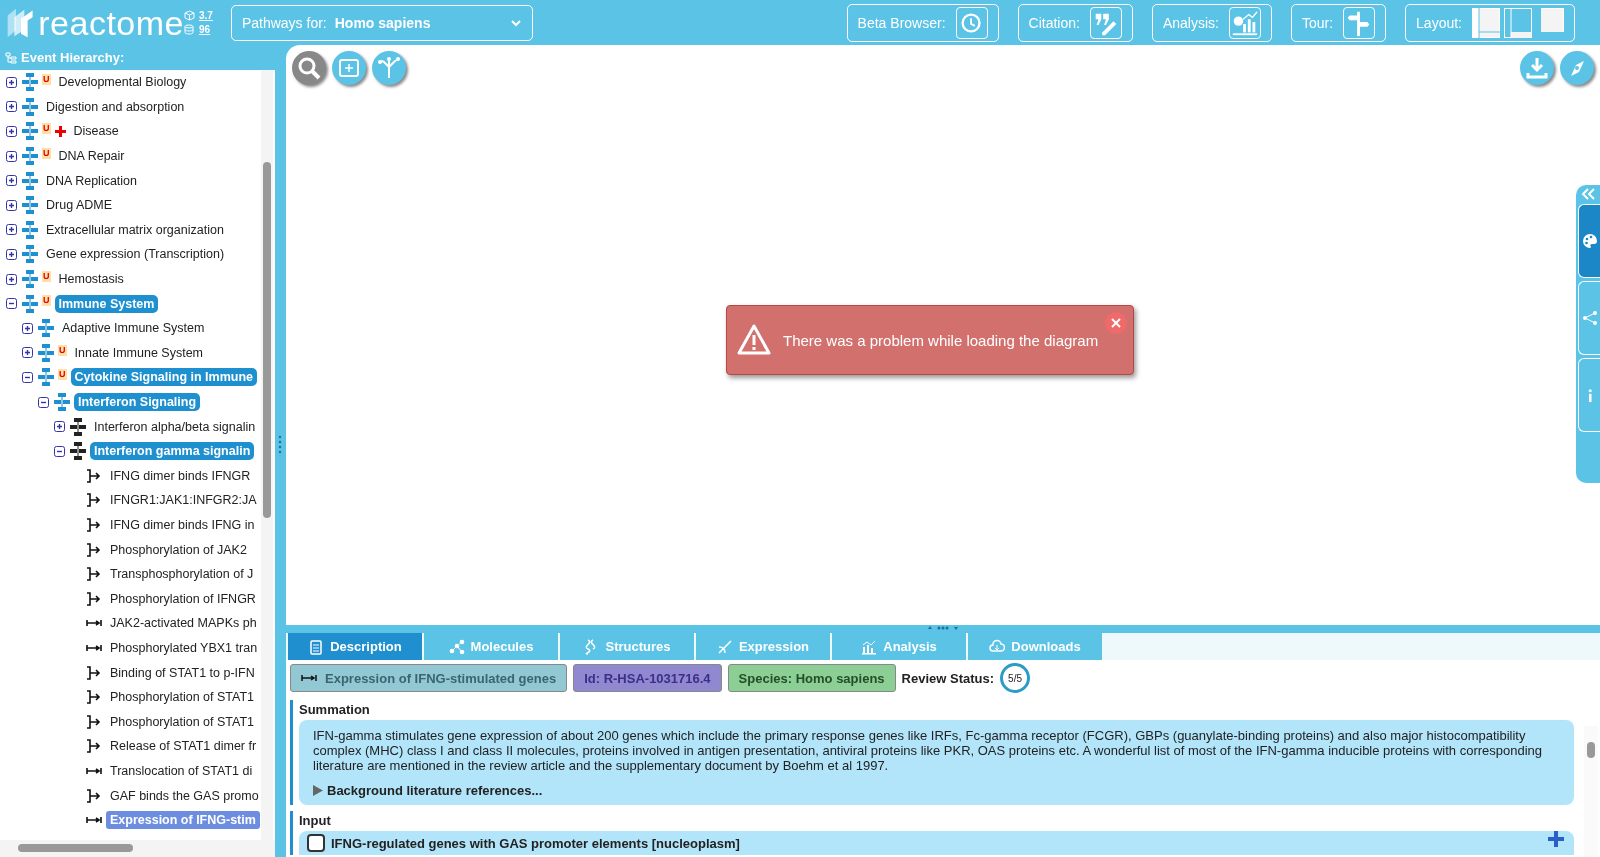  I want to click on tree-item: Binding of STAT1 to p-IFN, so click(182, 672).